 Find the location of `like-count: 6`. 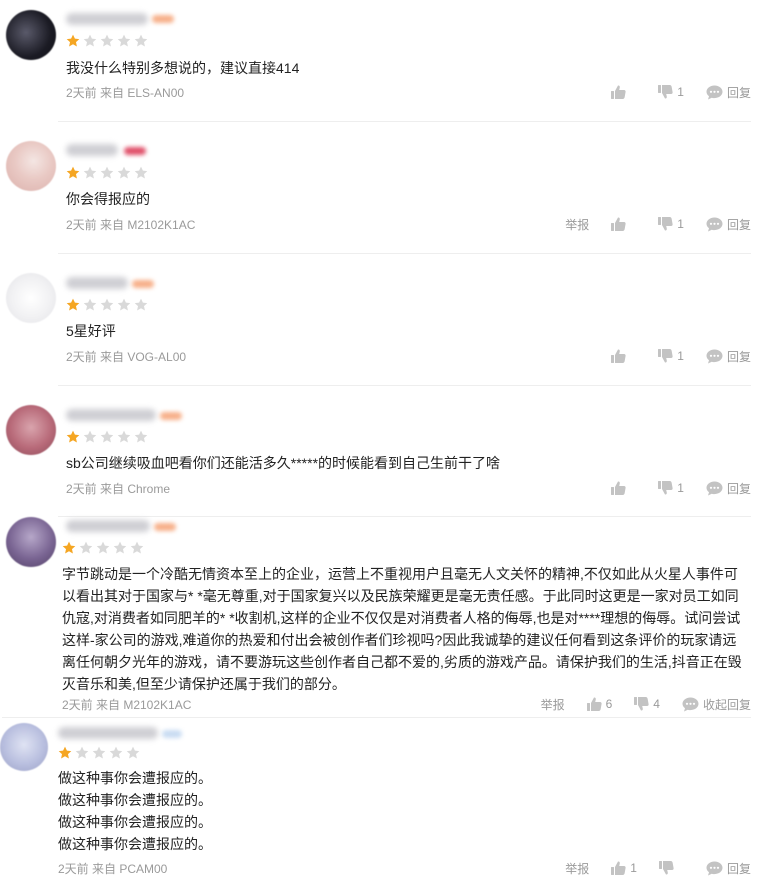

like-count: 6 is located at coordinates (609, 704).